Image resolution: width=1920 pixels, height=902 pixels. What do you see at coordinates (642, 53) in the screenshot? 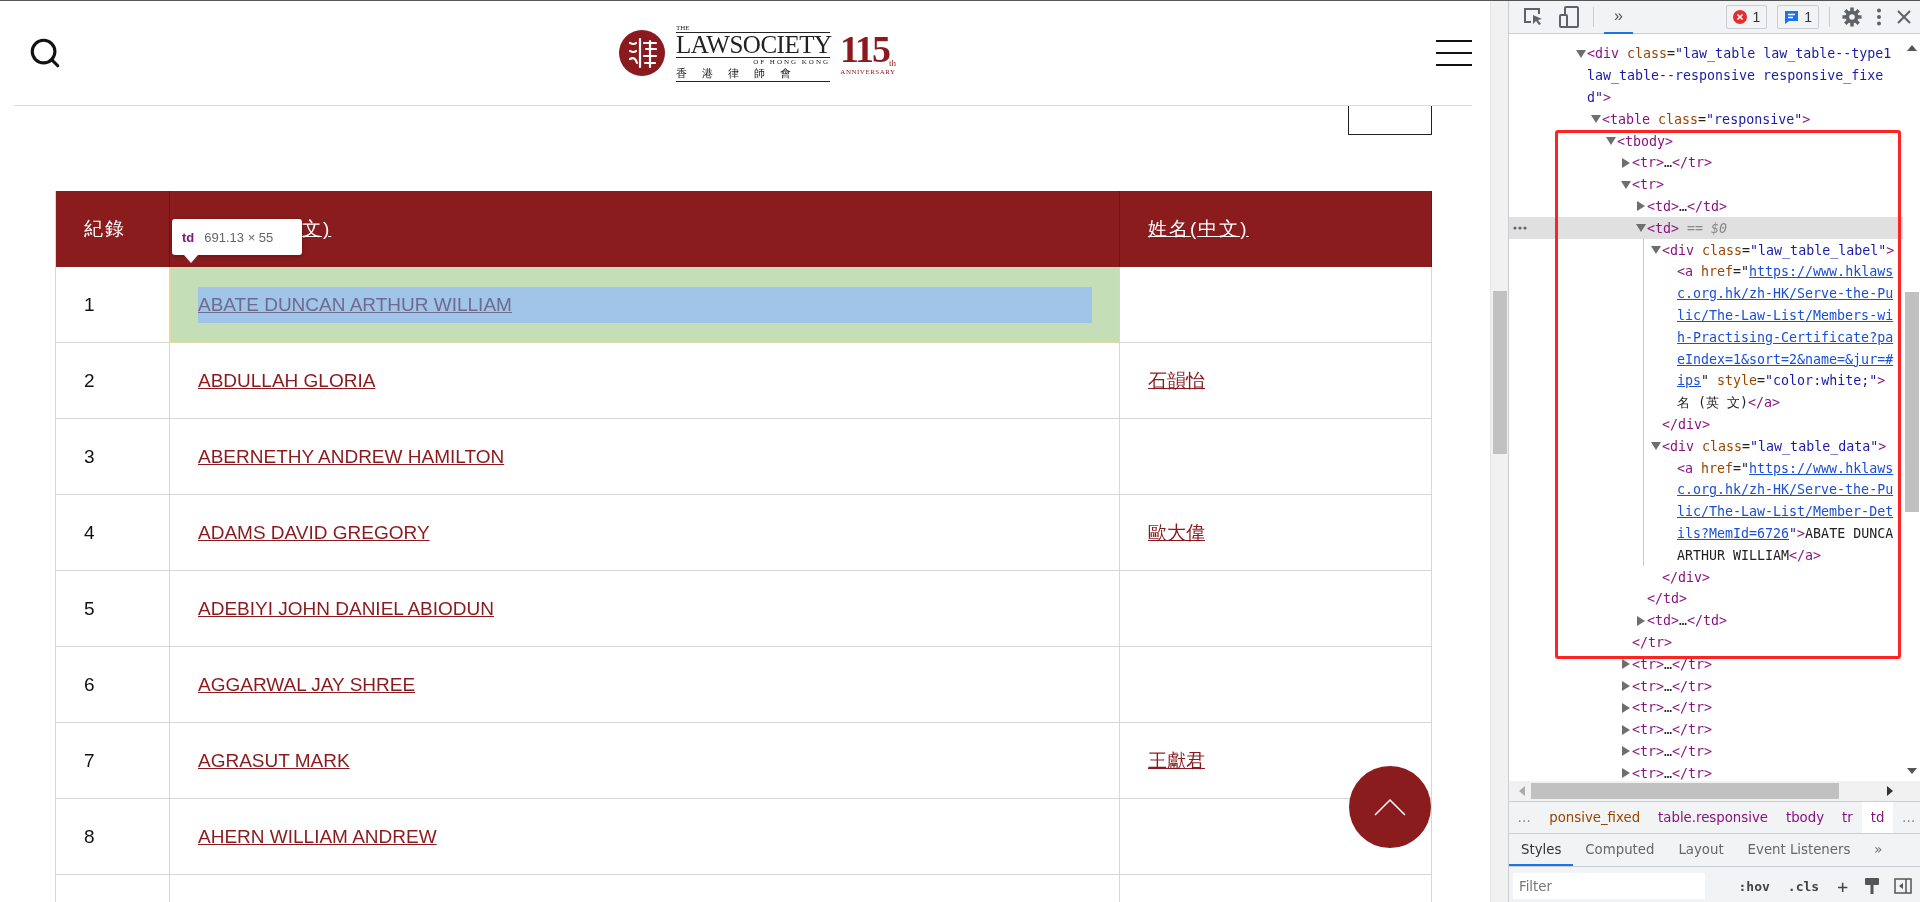
I see `seal-logo-icon` at bounding box center [642, 53].